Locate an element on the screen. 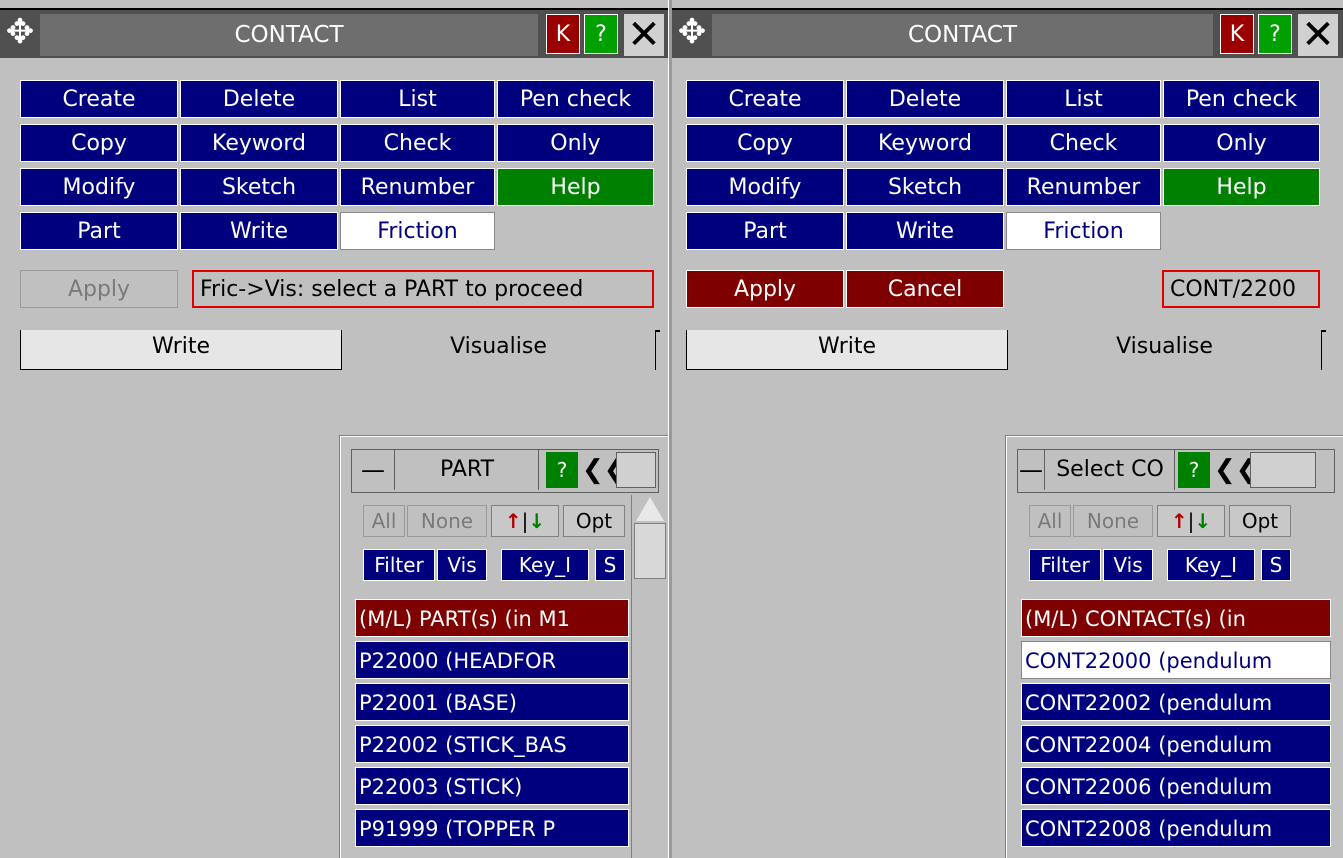 The height and width of the screenshot is (858, 1343). selector-title: PART is located at coordinates (467, 470).